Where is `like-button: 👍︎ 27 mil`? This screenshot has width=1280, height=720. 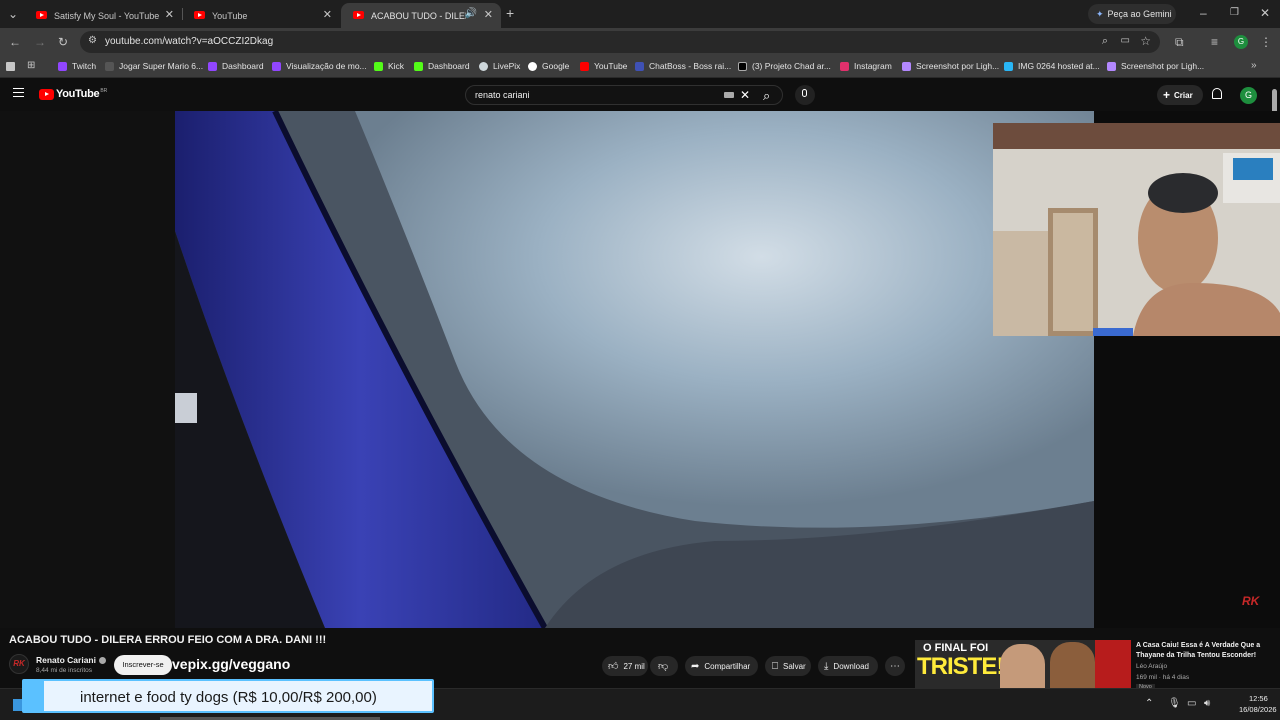 like-button: 👍︎ 27 mil is located at coordinates (625, 666).